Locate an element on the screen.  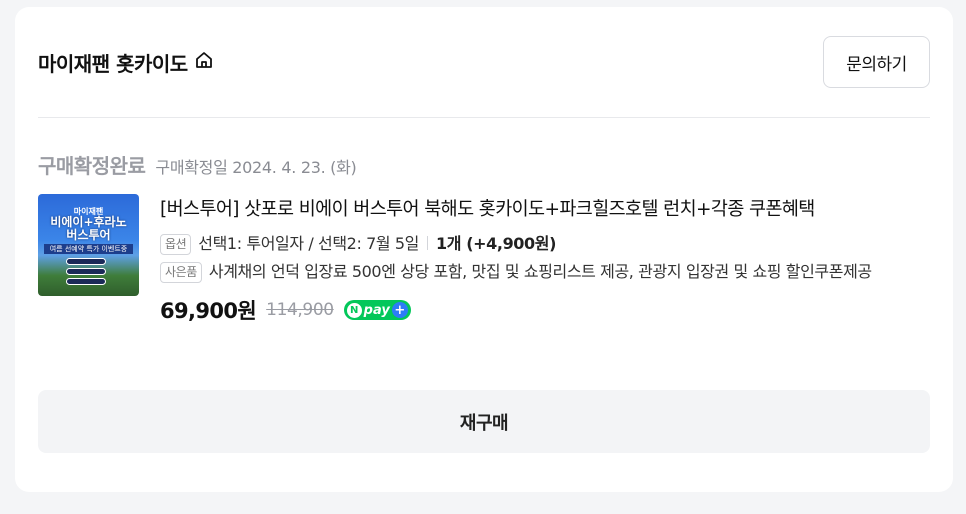
npay-plus-badge: N pay + is located at coordinates (377, 310).